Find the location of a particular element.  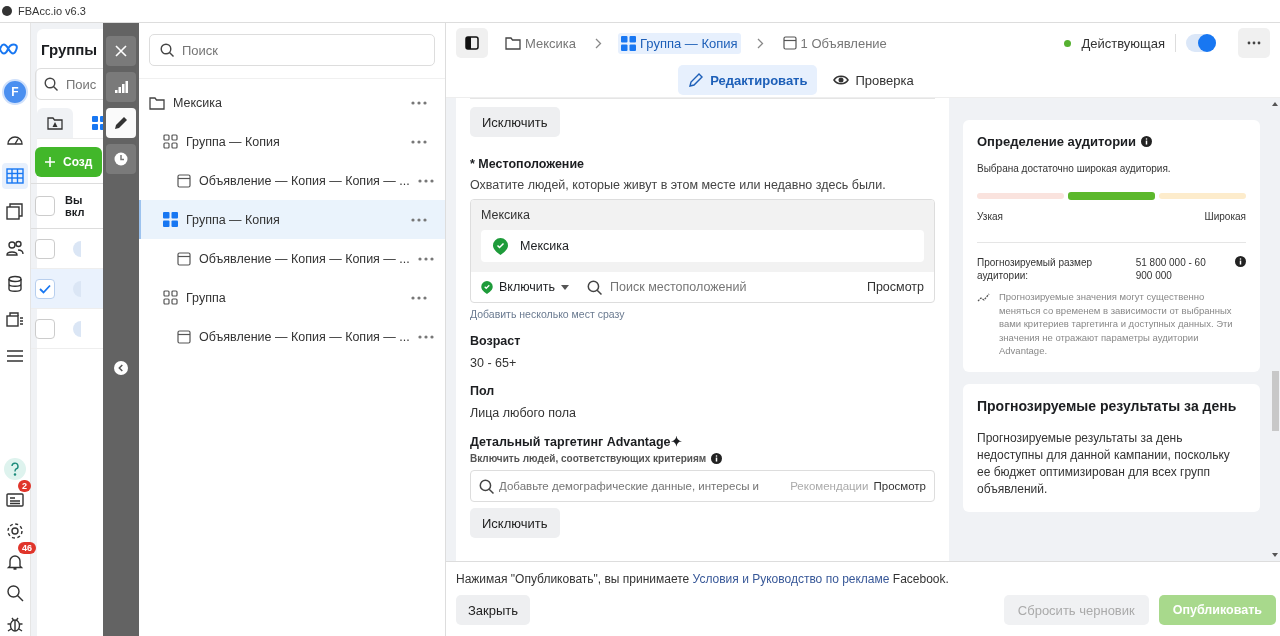

close-button is located at coordinates (121, 51).